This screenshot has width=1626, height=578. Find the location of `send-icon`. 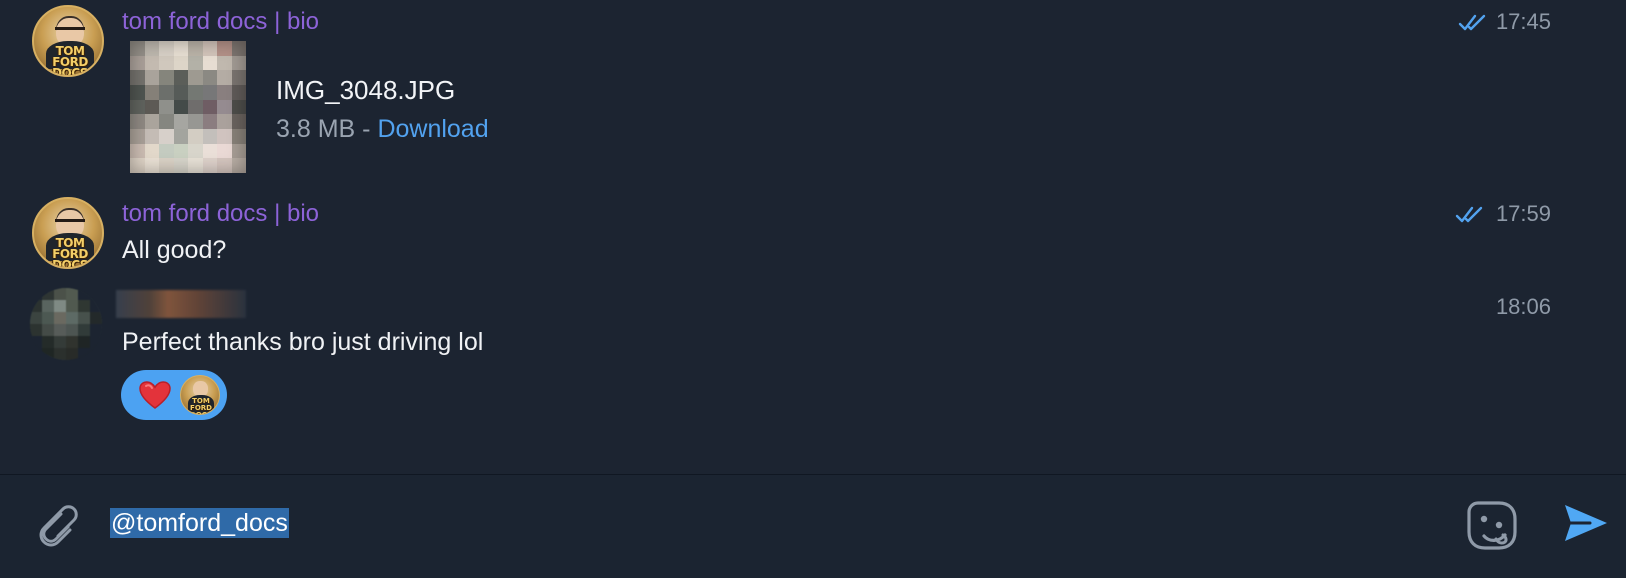

send-icon is located at coordinates (1586, 523).